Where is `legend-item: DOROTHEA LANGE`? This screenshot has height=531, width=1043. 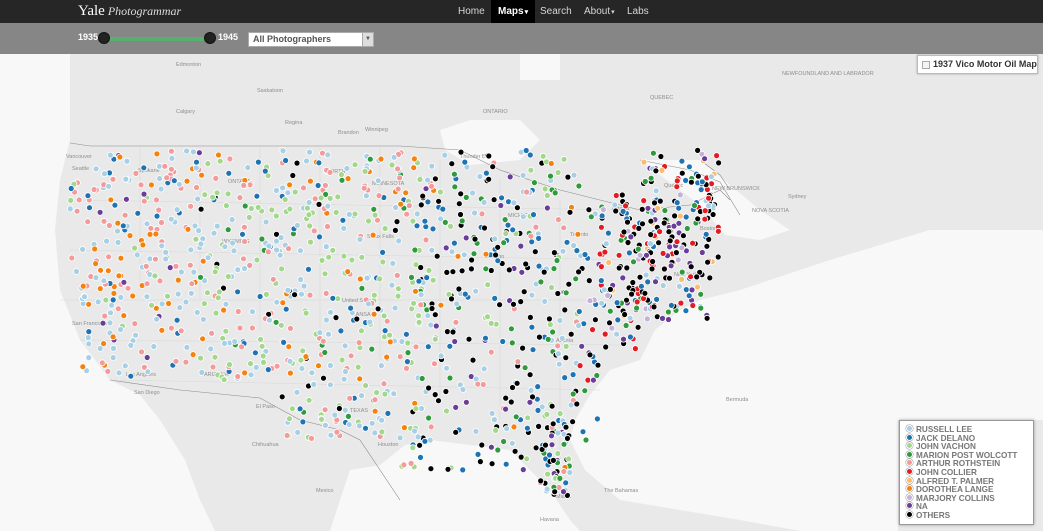 legend-item: DOROTHEA LANGE is located at coordinates (969, 489).